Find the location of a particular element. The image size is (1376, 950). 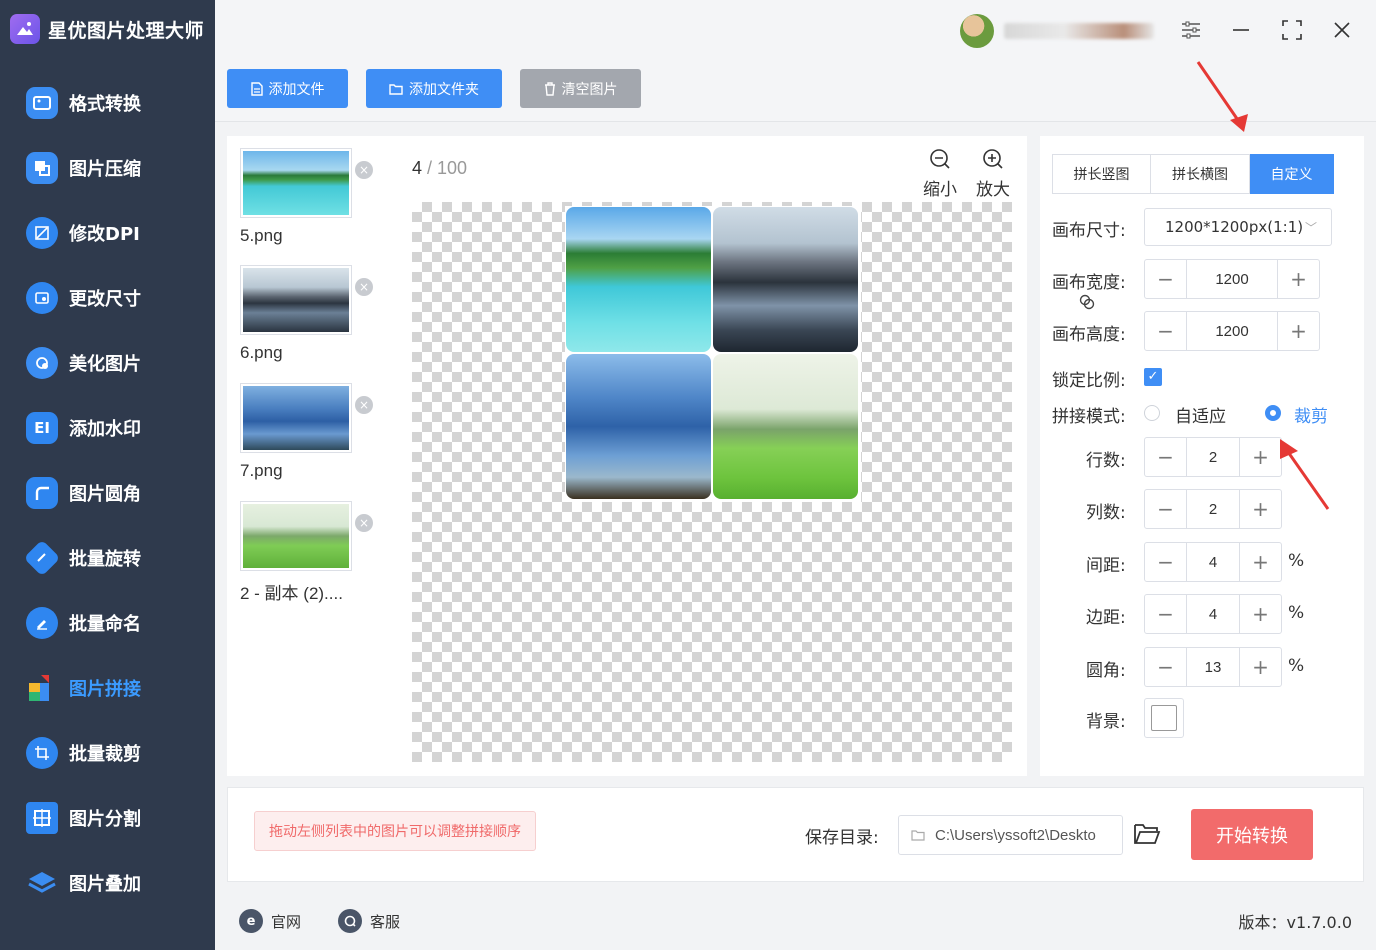

image-compress-icon is located at coordinates (42, 167).